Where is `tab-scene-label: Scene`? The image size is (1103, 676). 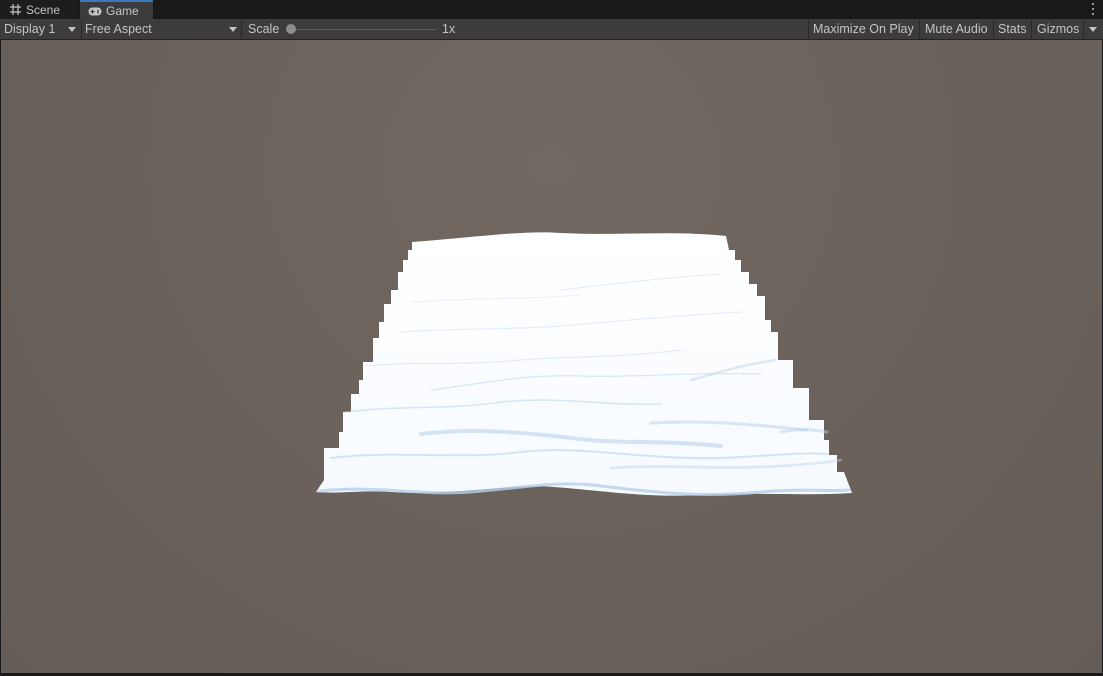
tab-scene-label: Scene is located at coordinates (43, 9).